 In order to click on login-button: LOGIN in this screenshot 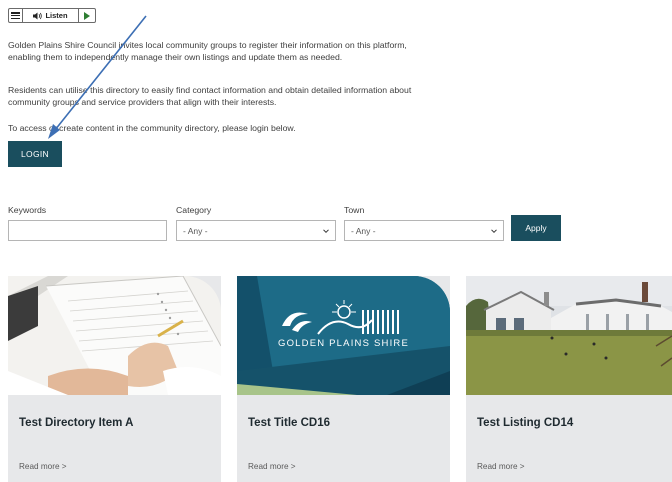, I will do `click(35, 154)`.